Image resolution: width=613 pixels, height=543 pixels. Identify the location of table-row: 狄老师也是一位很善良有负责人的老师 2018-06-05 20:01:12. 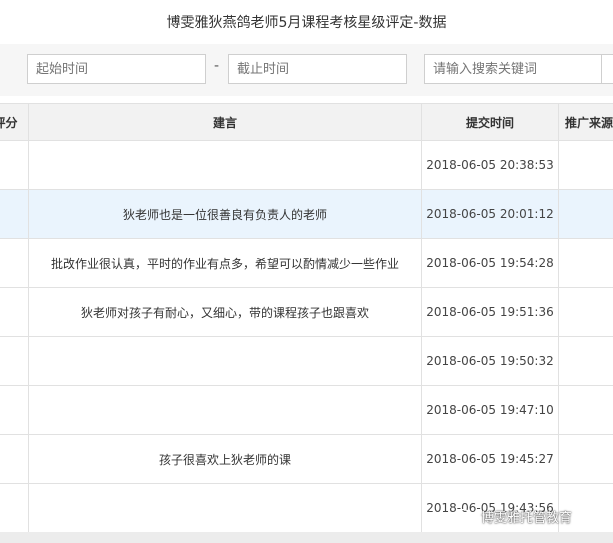
(306, 214).